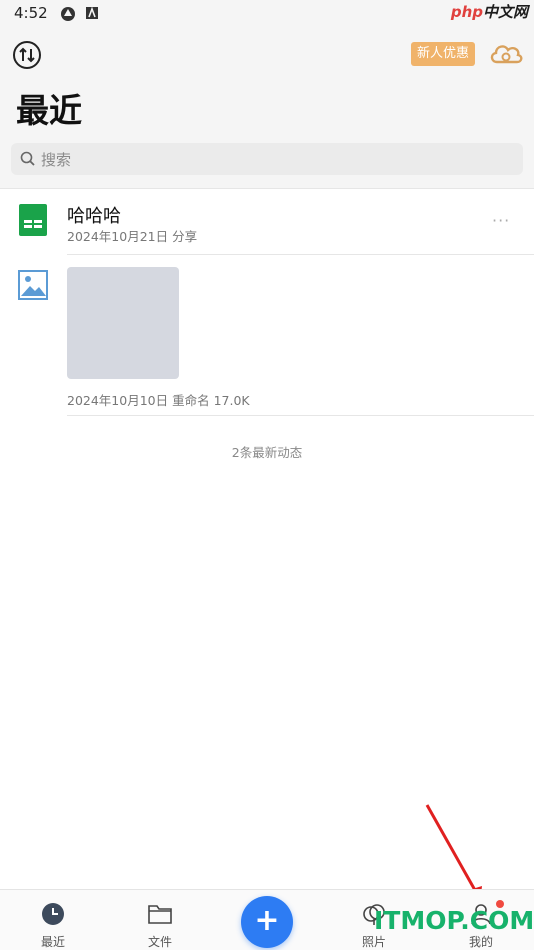 This screenshot has height=950, width=534. I want to click on tab-label: 最近, so click(52, 942).